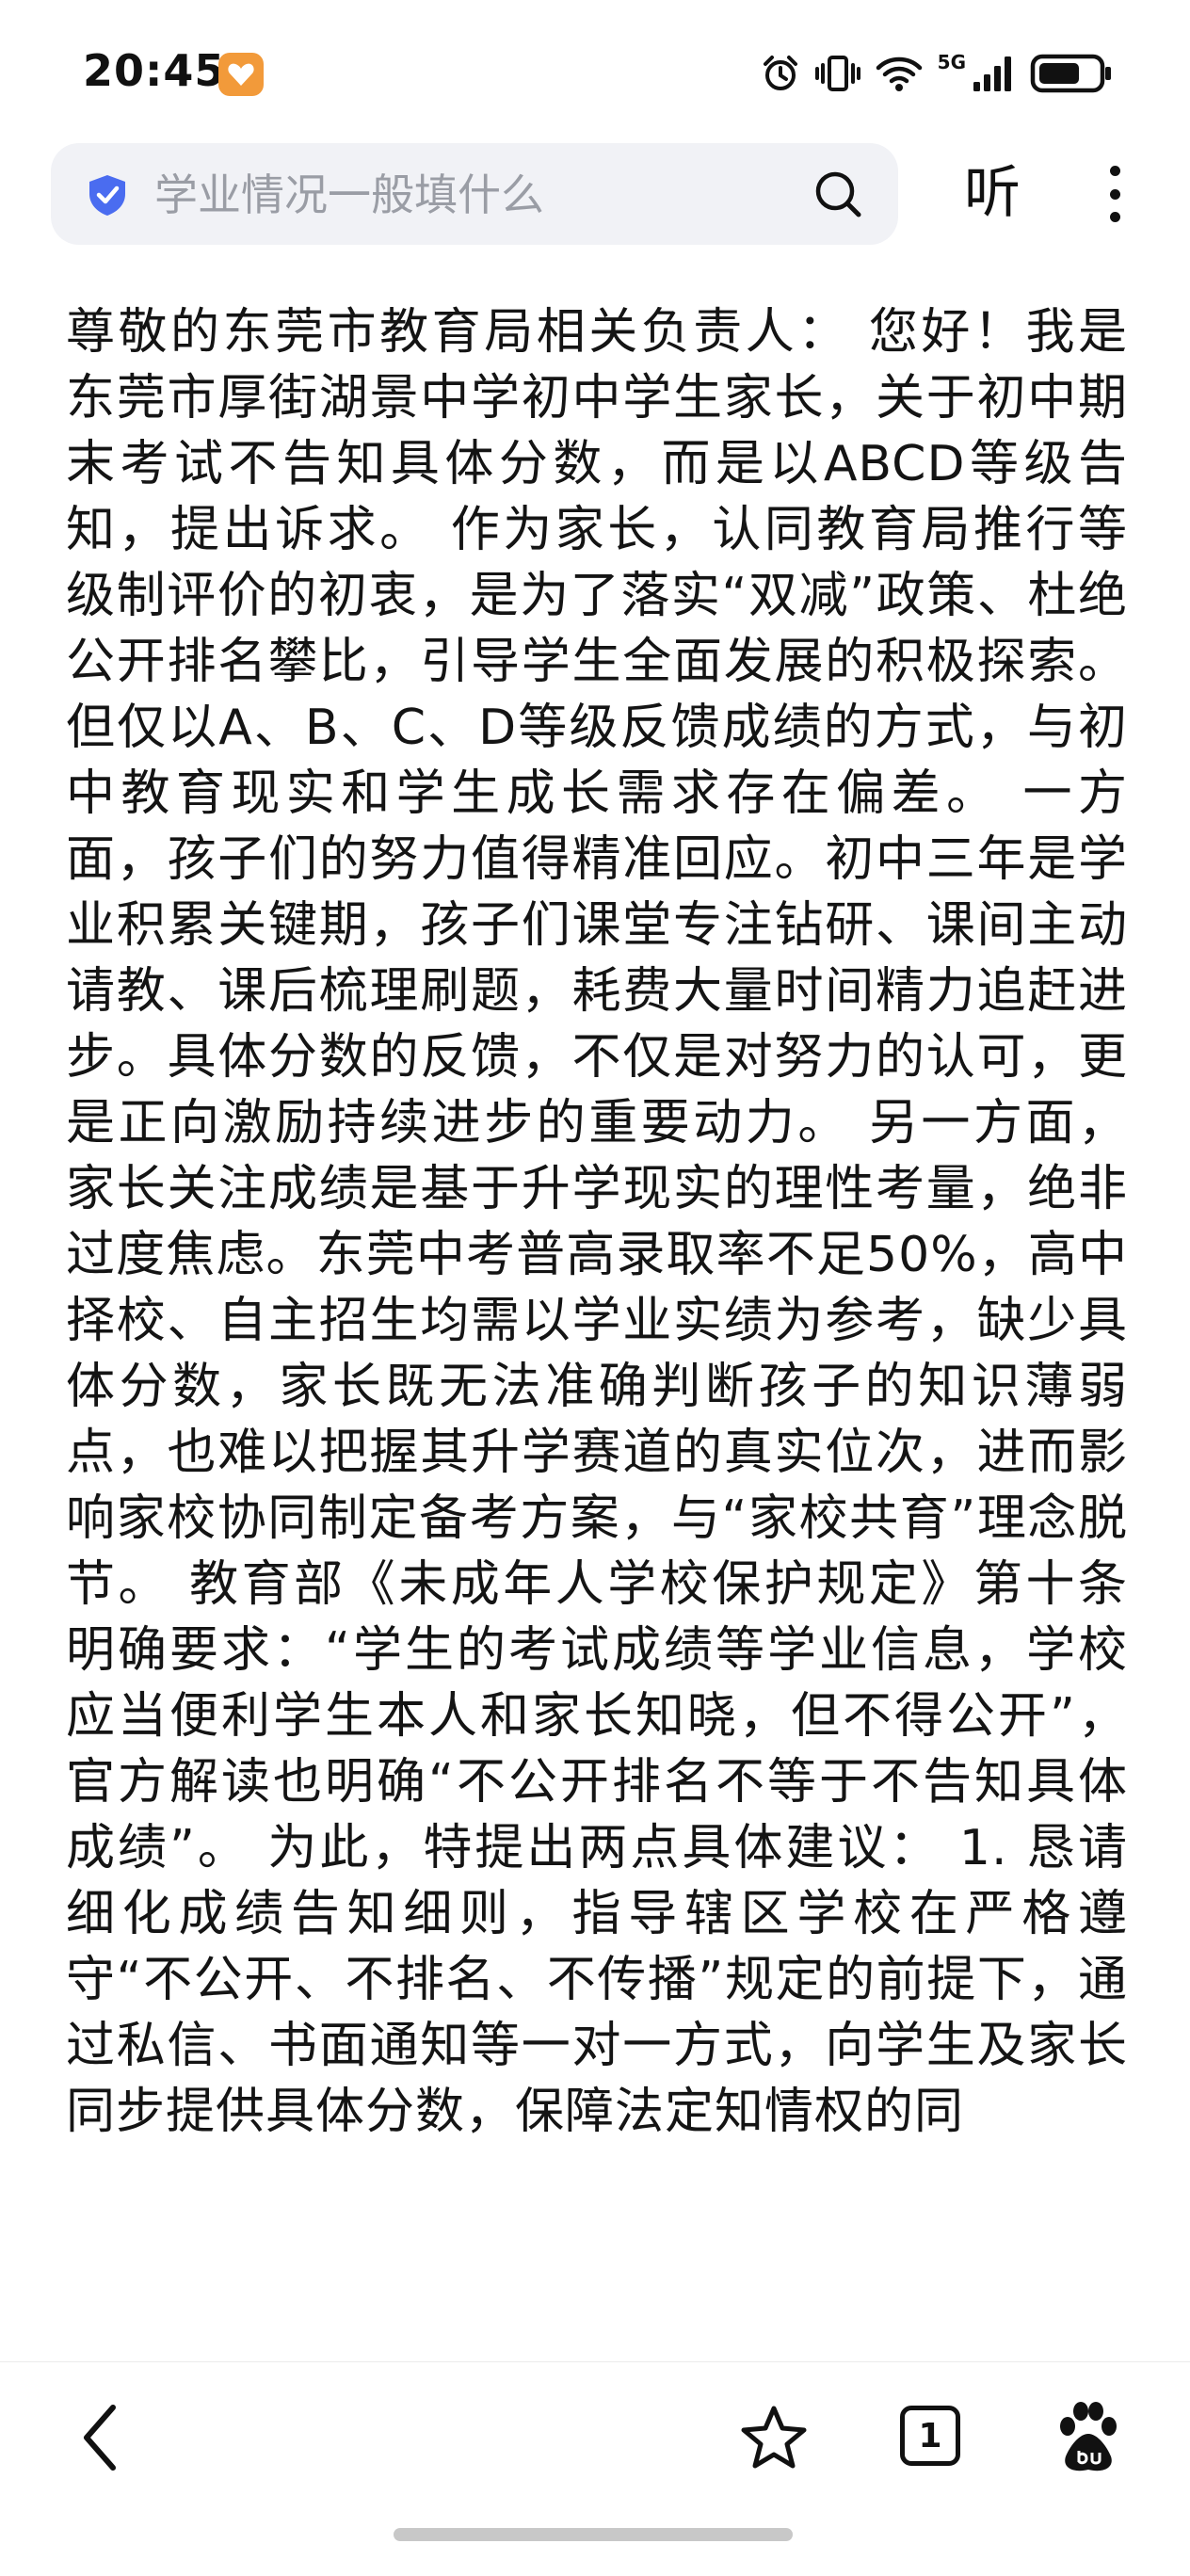  Describe the element at coordinates (838, 194) in the screenshot. I see `search-icon` at that location.